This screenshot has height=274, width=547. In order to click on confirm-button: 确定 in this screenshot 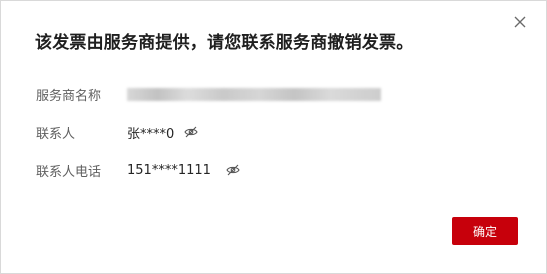, I will do `click(485, 231)`.